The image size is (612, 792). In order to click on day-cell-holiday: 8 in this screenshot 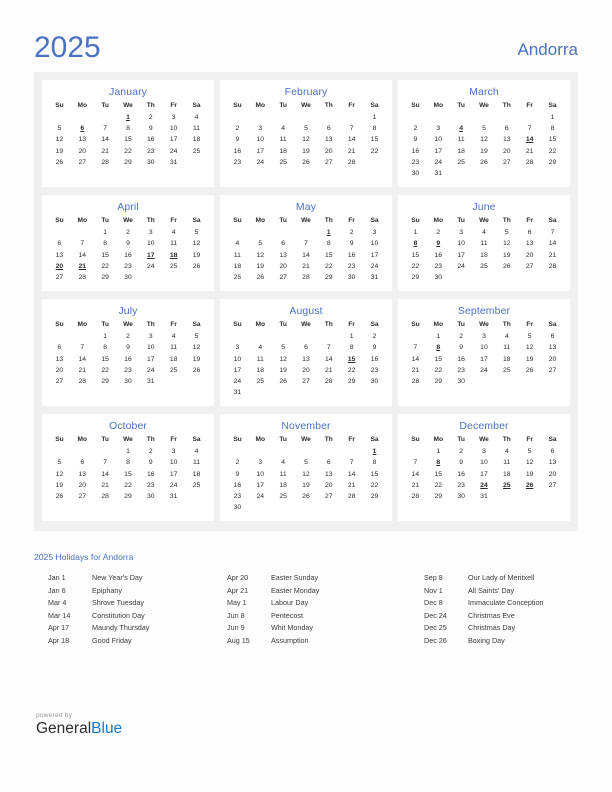, I will do `click(438, 348)`.